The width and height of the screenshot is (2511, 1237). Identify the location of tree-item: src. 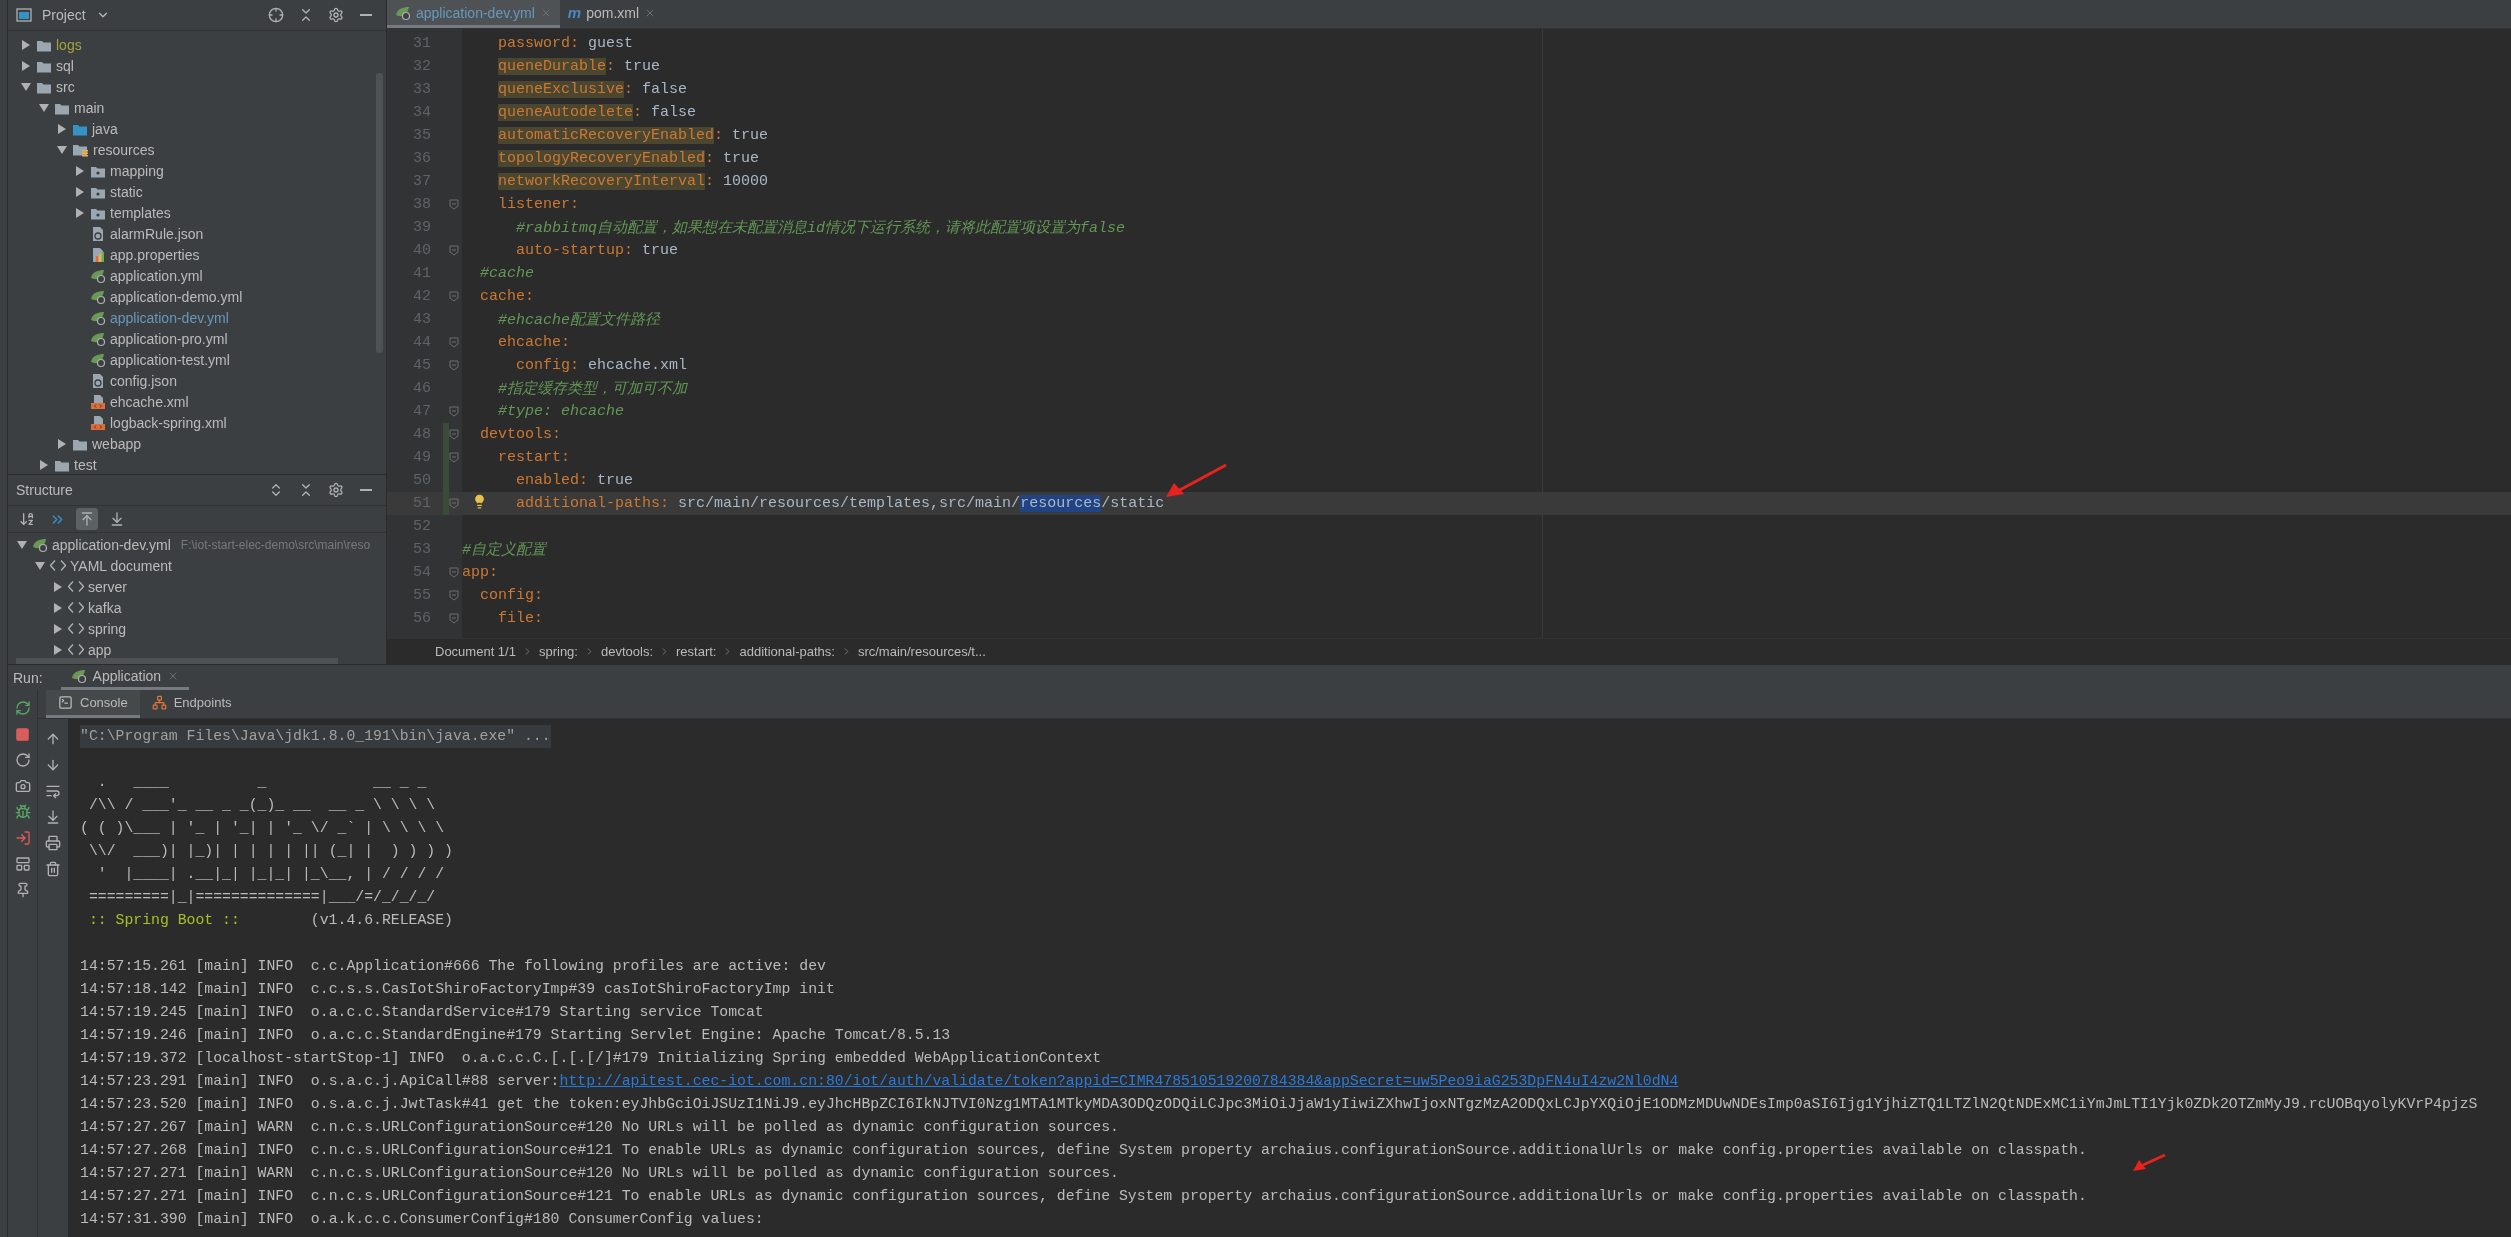
(197, 86).